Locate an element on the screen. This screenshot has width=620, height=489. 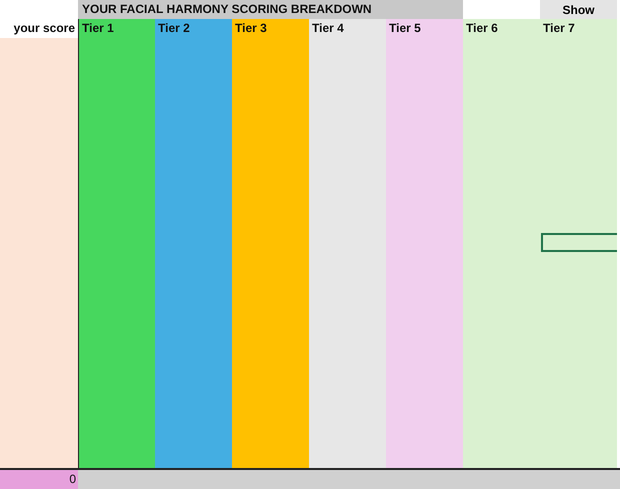
sheet-title: YOUR FACIAL HARMONY SCORING BREAKDOWN is located at coordinates (270, 9).